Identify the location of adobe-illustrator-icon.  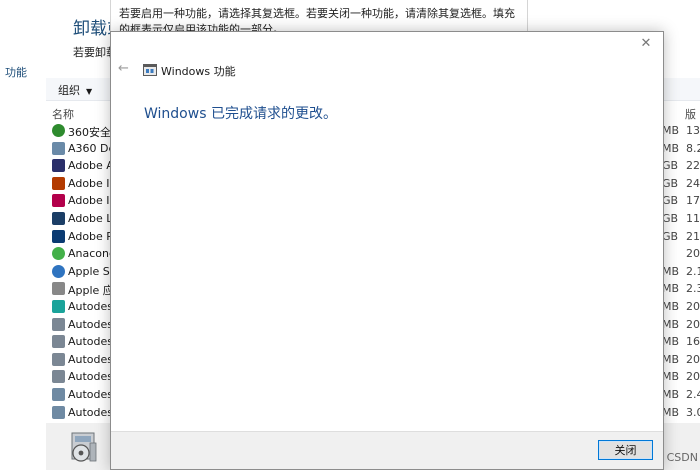
(58, 183).